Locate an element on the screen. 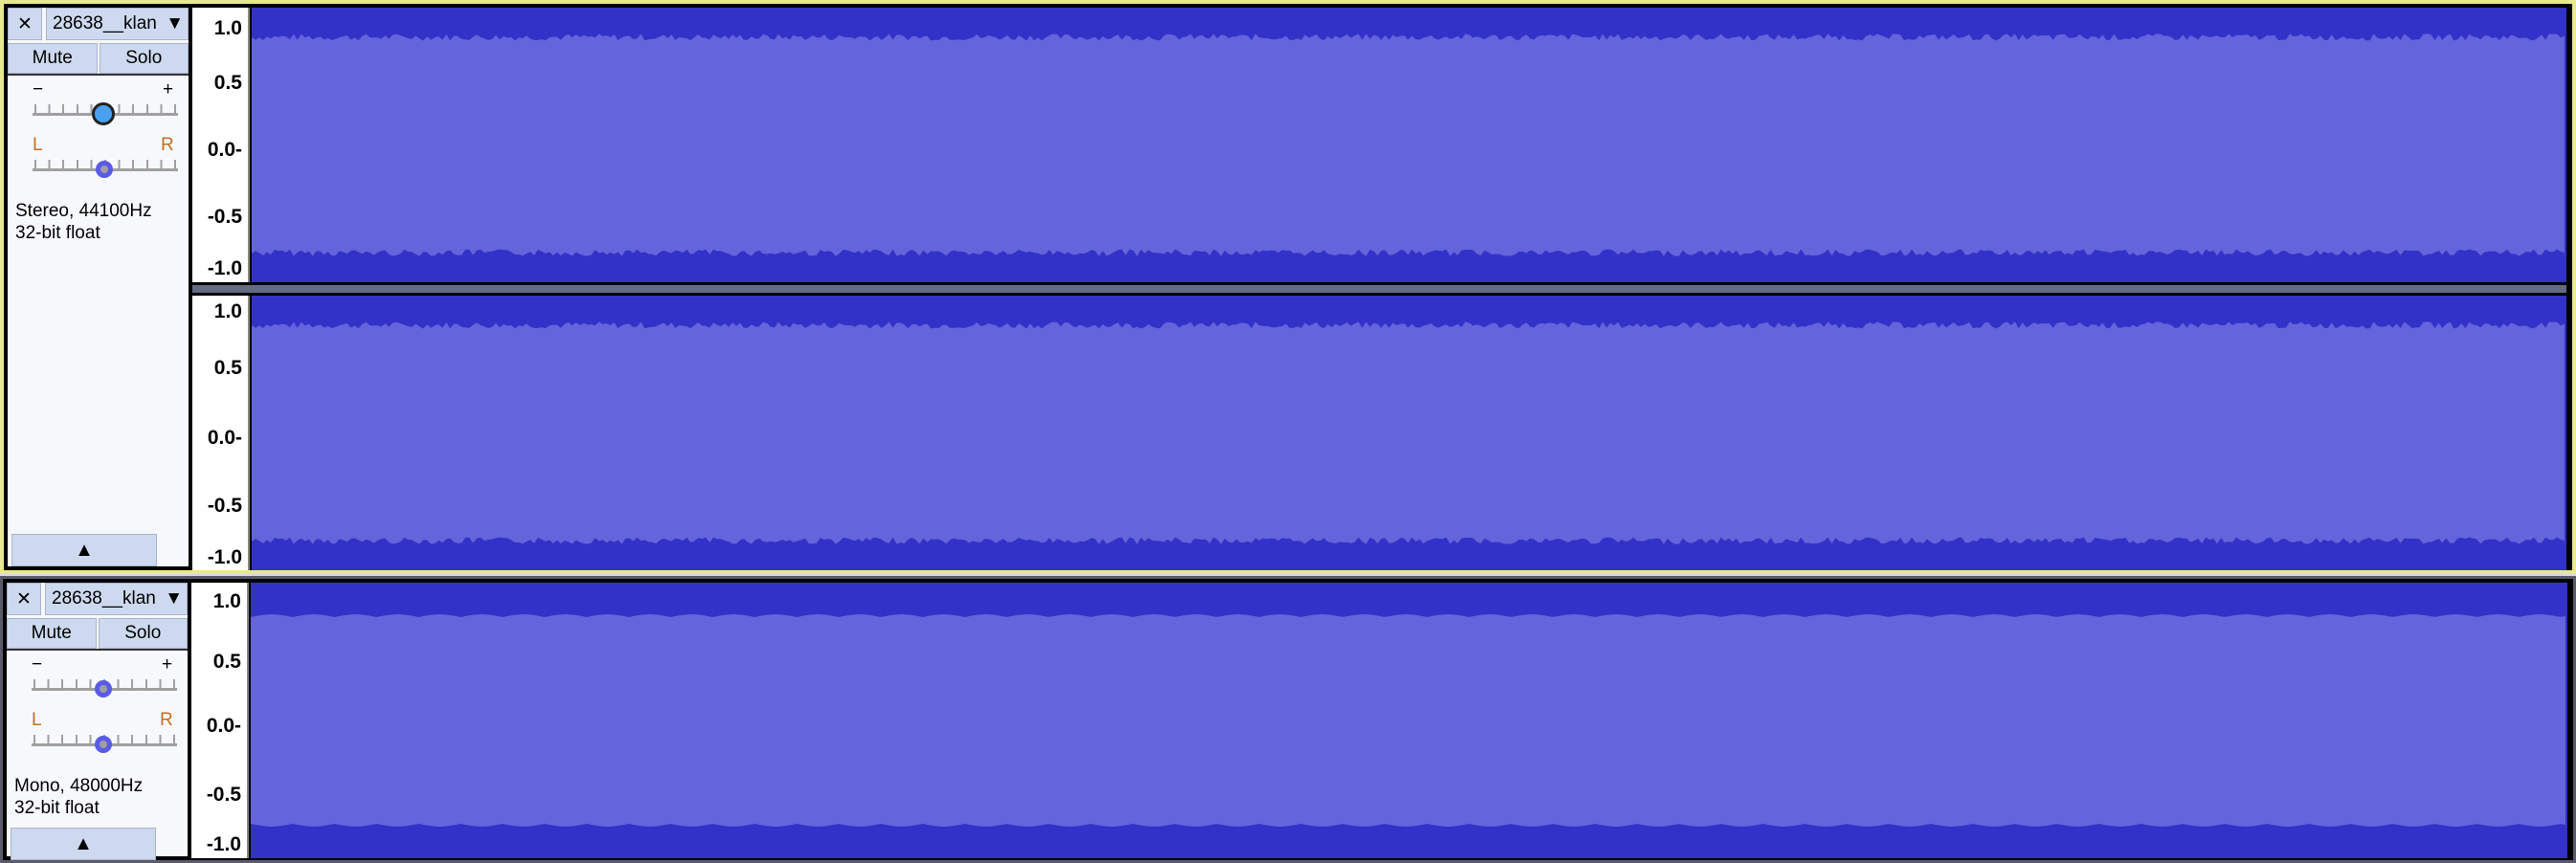 This screenshot has height=863, width=2576. vertical-ruler-left-channel: 1.0 0.5 0.0- -0.5 -1.0 is located at coordinates (221, 145).